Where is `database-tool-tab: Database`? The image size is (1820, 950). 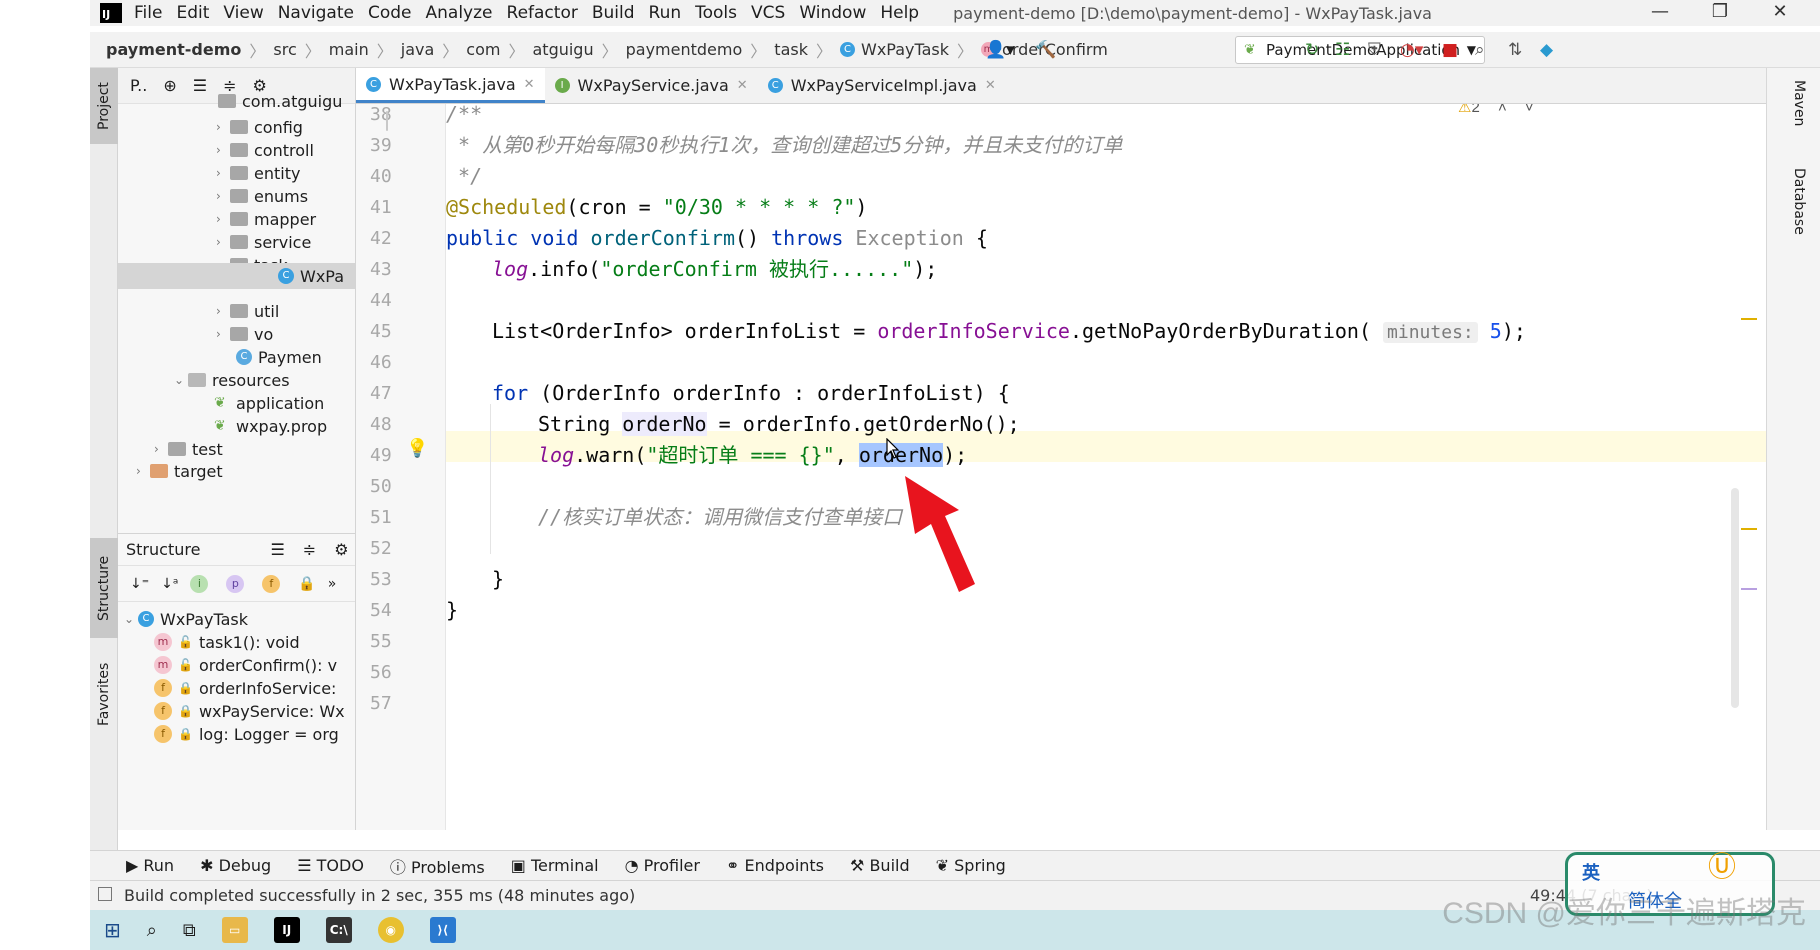 database-tool-tab: Database is located at coordinates (1794, 213).